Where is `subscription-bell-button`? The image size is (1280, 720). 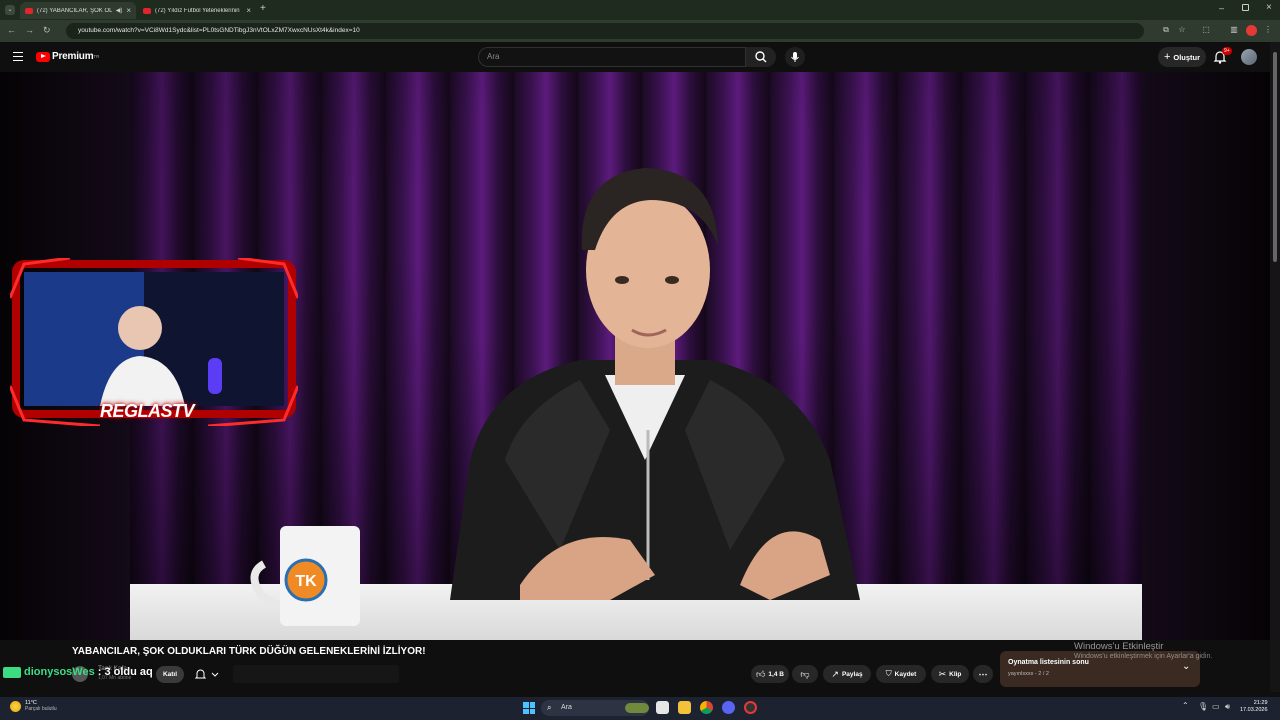
subscription-bell-button is located at coordinates (209, 674).